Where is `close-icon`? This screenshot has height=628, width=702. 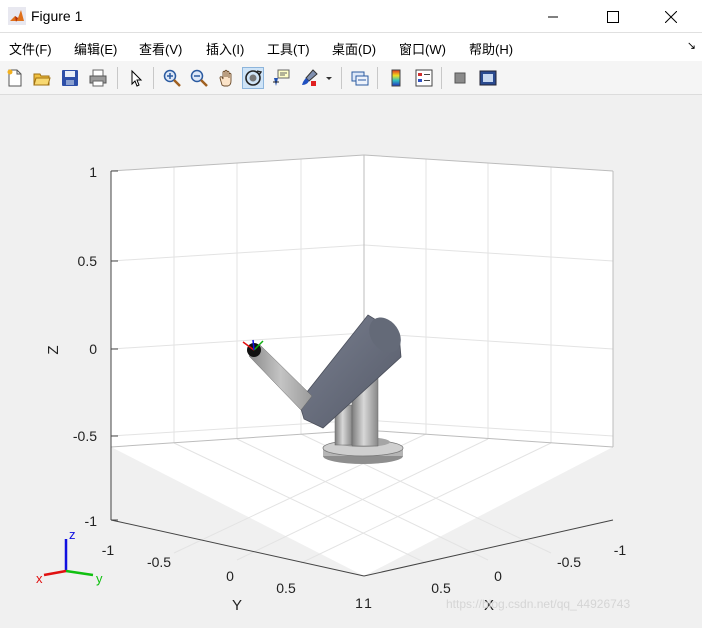 close-icon is located at coordinates (671, 16).